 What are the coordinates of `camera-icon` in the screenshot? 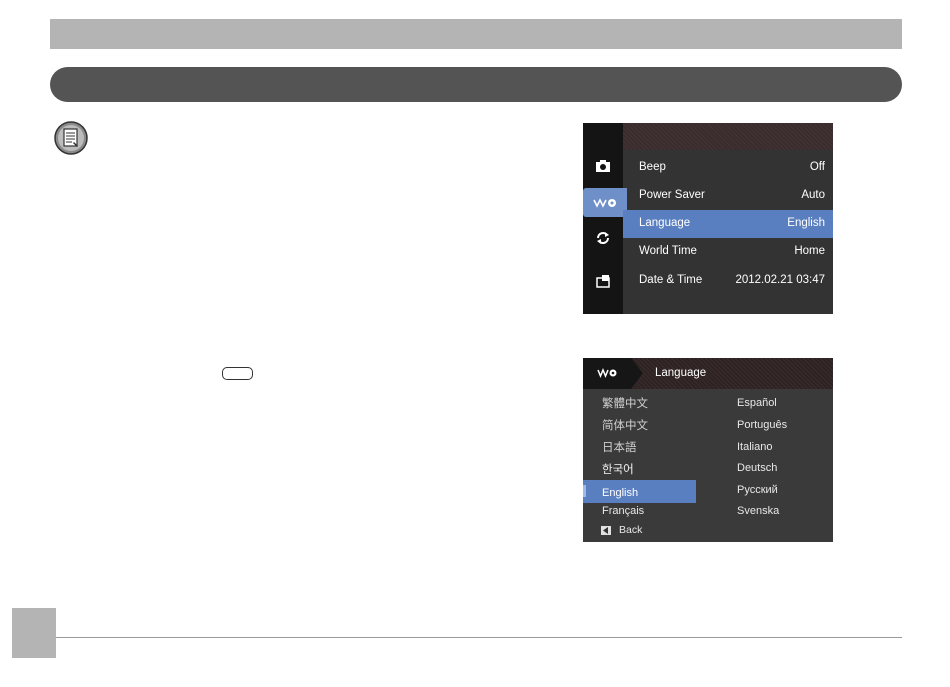 It's located at (603, 166).